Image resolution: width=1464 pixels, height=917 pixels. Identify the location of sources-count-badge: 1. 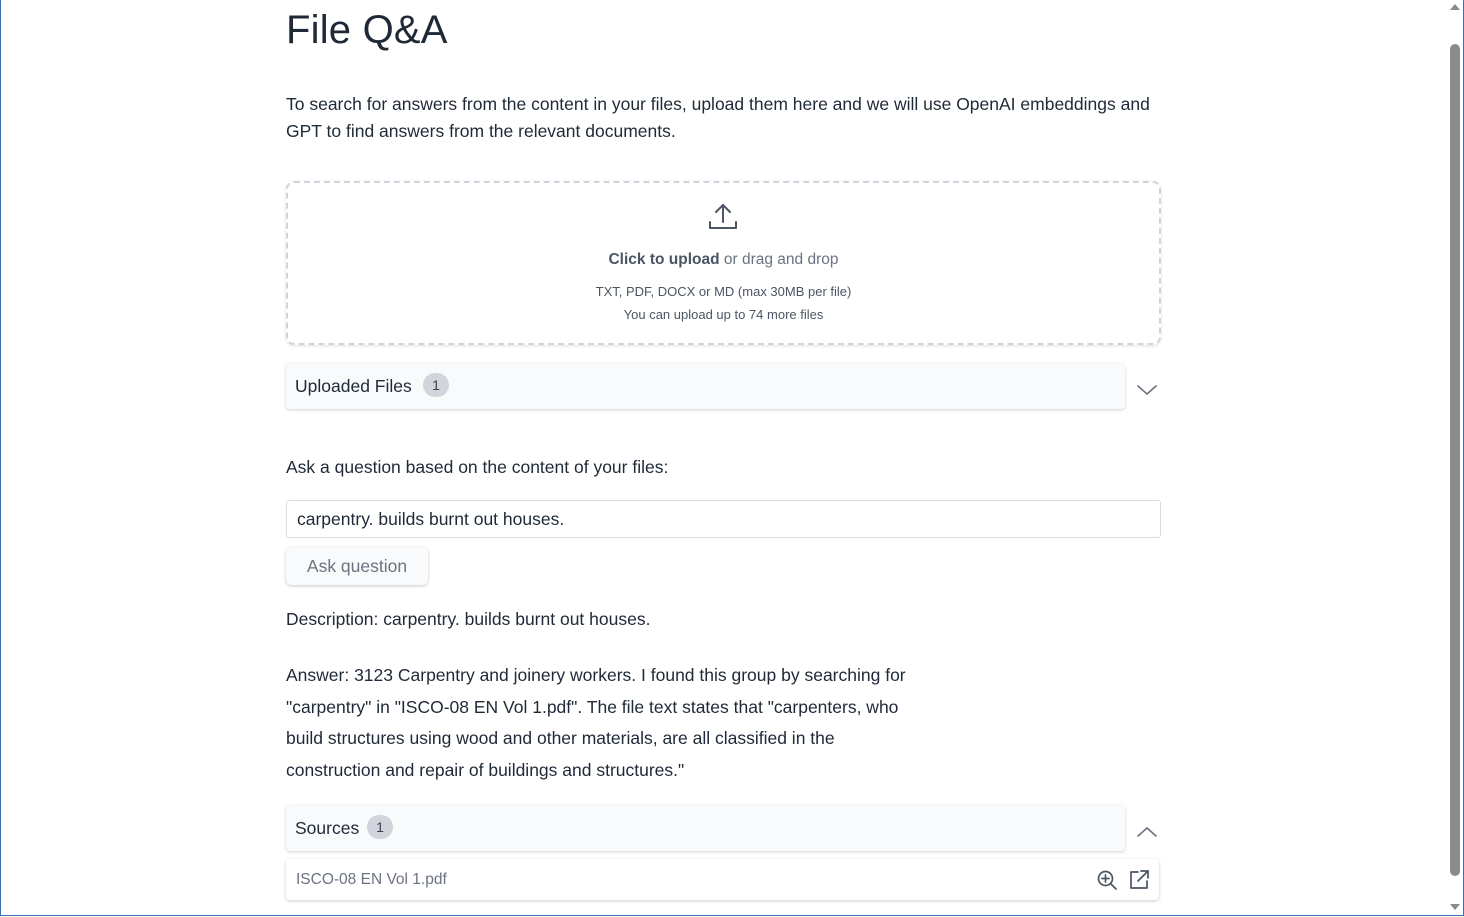
(380, 827).